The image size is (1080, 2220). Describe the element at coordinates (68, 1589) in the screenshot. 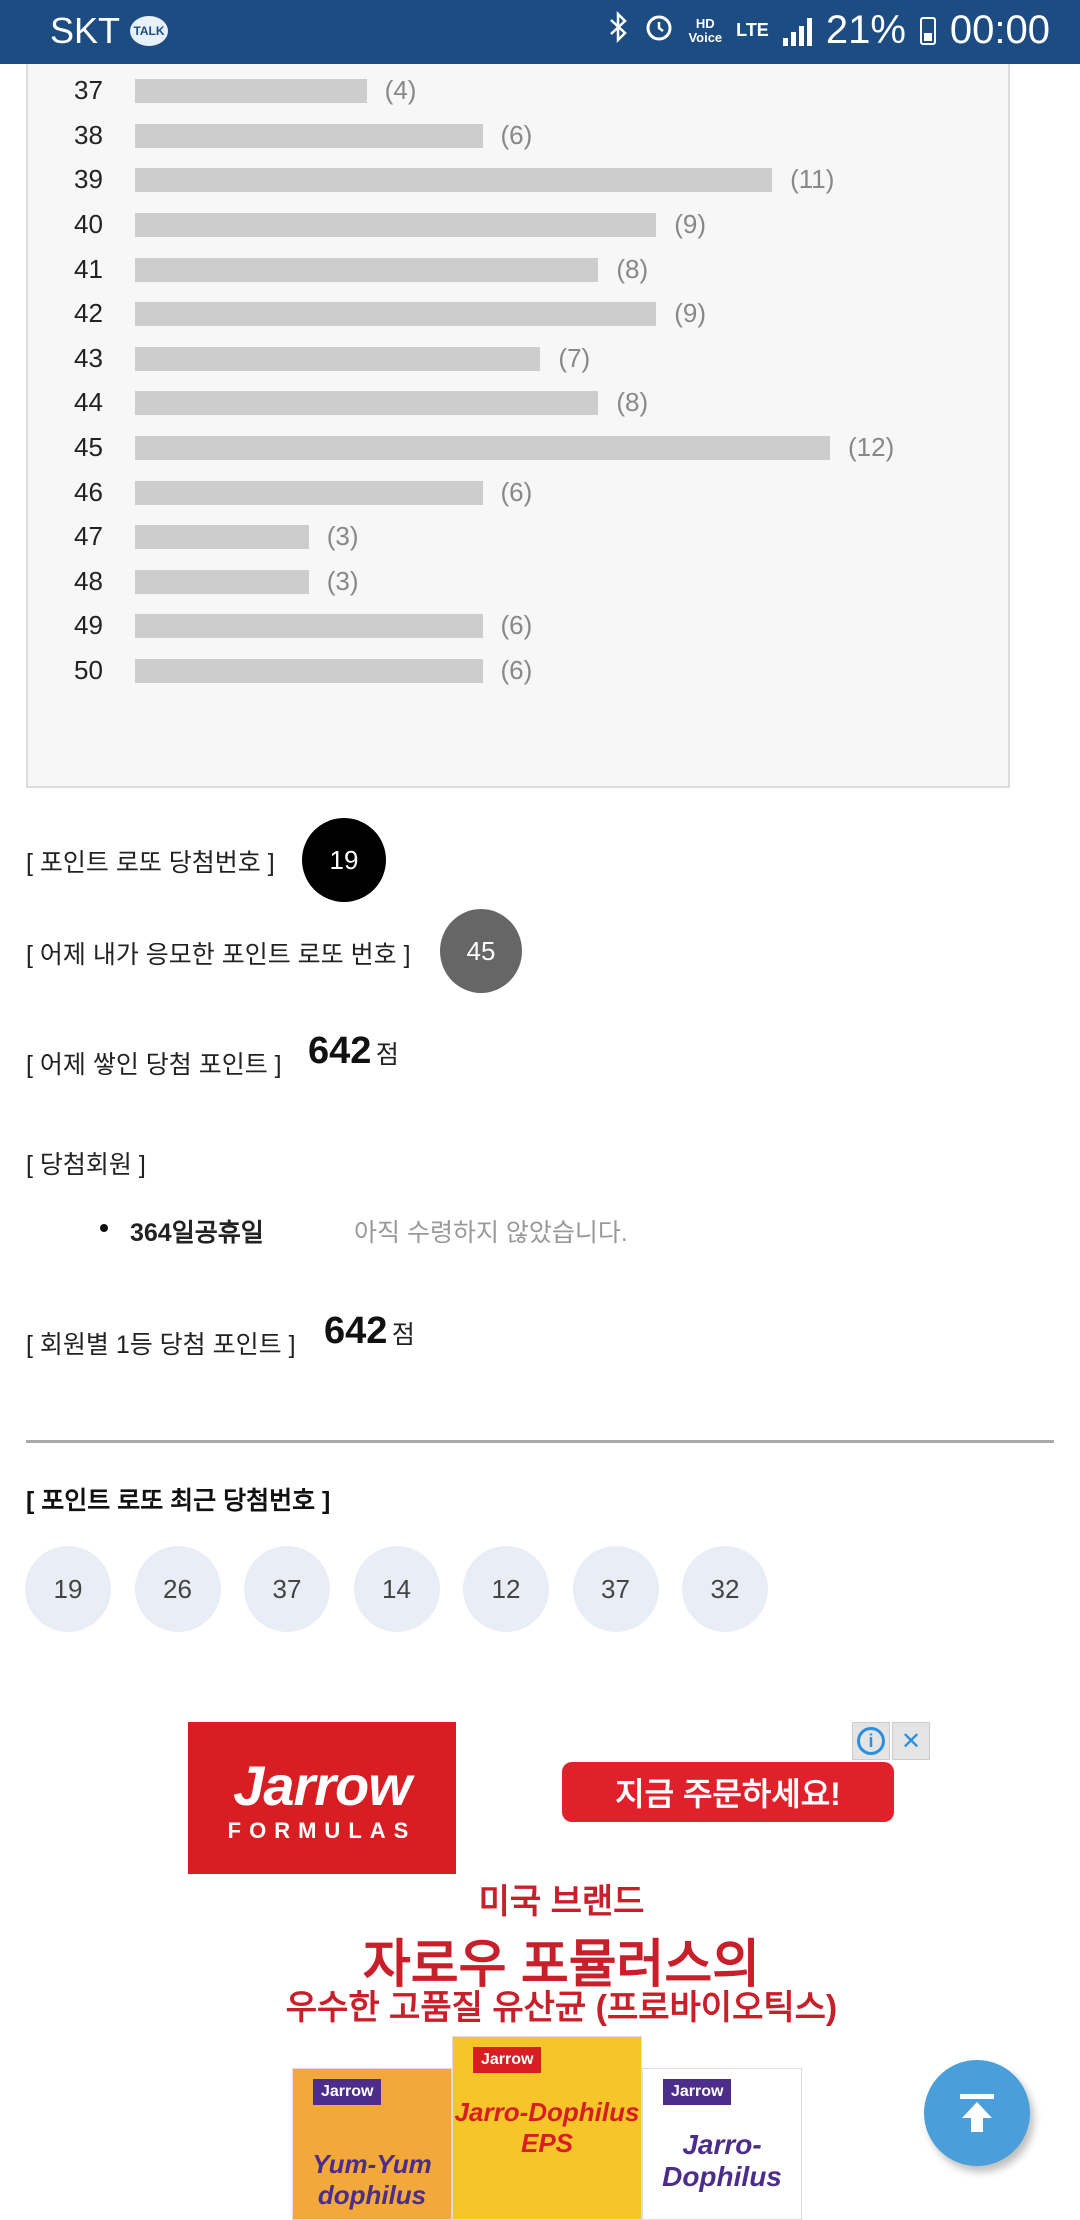

I see `recent-number-ball: 19` at that location.